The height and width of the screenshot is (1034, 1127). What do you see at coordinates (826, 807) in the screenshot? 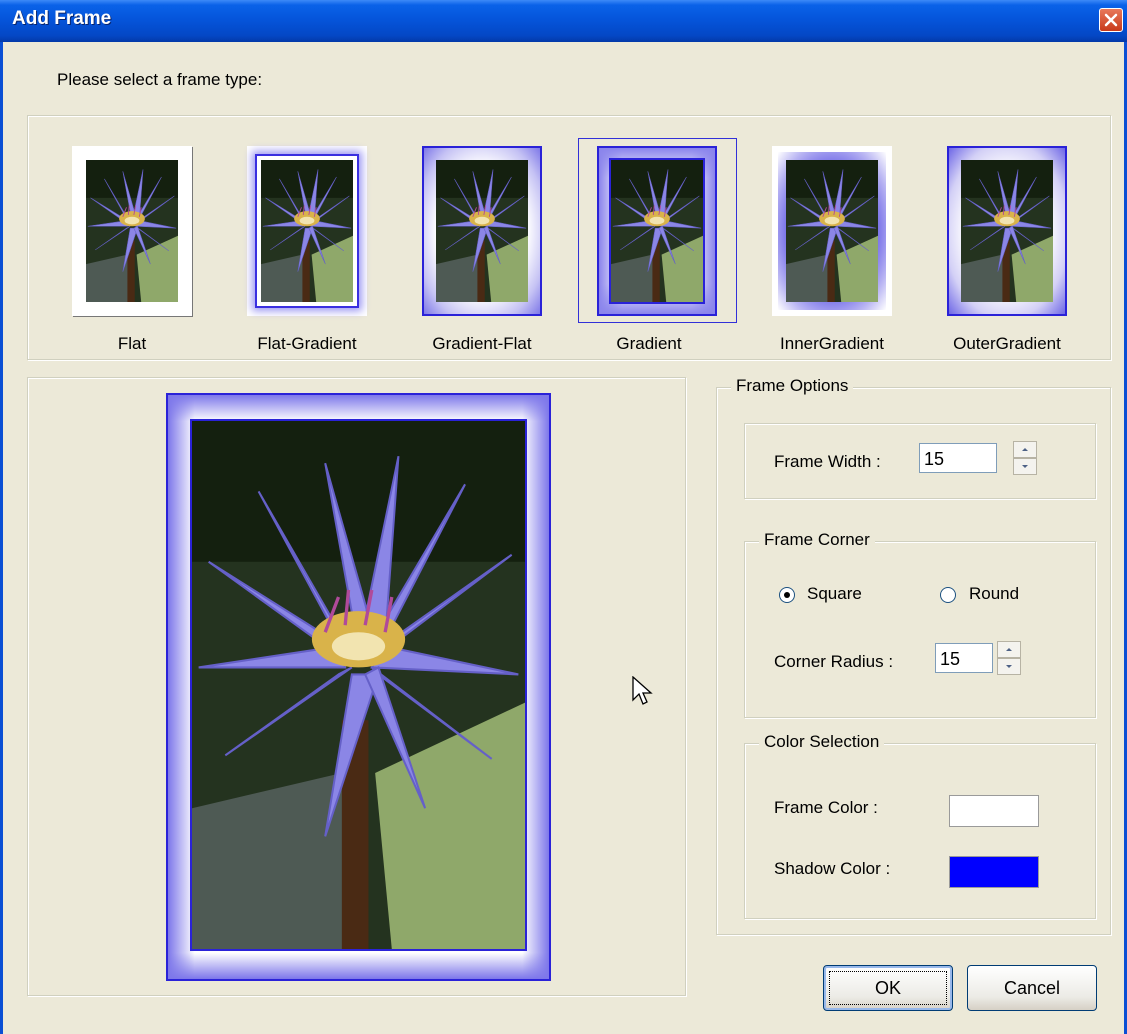
I see `frame-color-label: Frame Color :` at bounding box center [826, 807].